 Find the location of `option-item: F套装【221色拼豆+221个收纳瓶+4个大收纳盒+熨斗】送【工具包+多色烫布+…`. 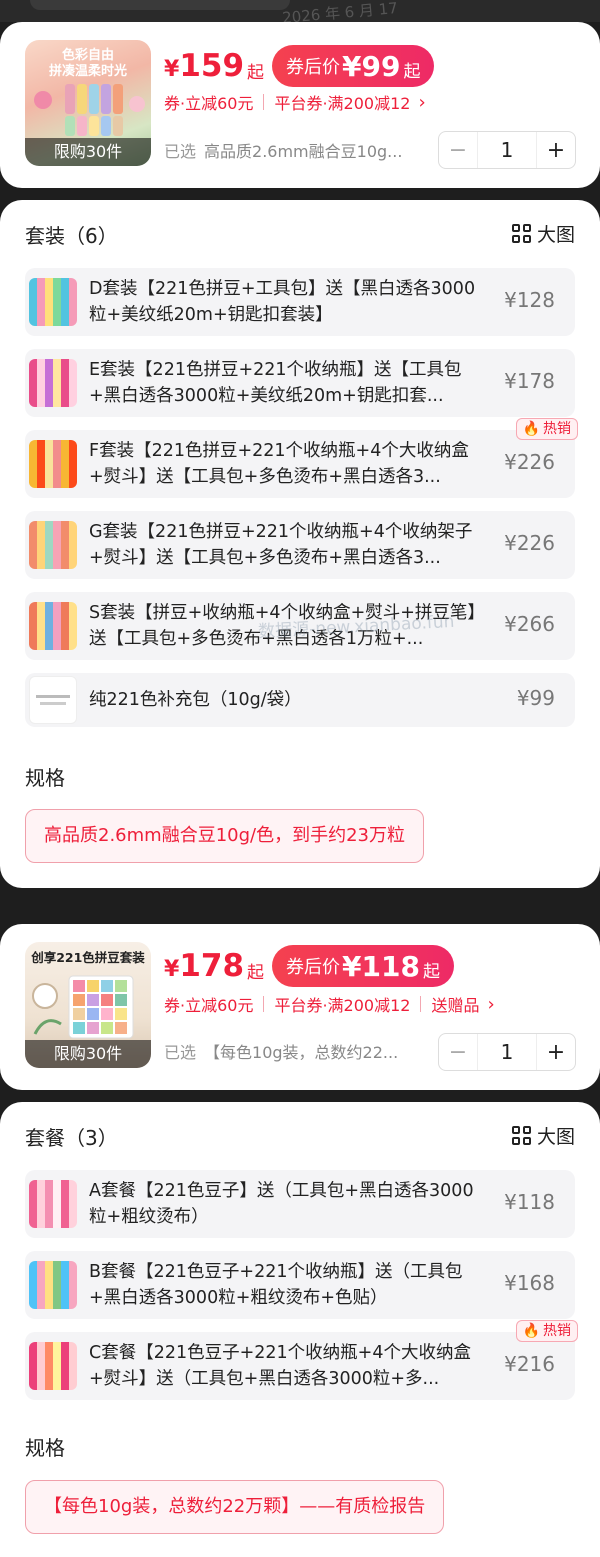

option-item: F套装【221色拼豆+221个收纳瓶+4个大收纳盒+熨斗】送【工具包+多色烫布+… is located at coordinates (301, 458).